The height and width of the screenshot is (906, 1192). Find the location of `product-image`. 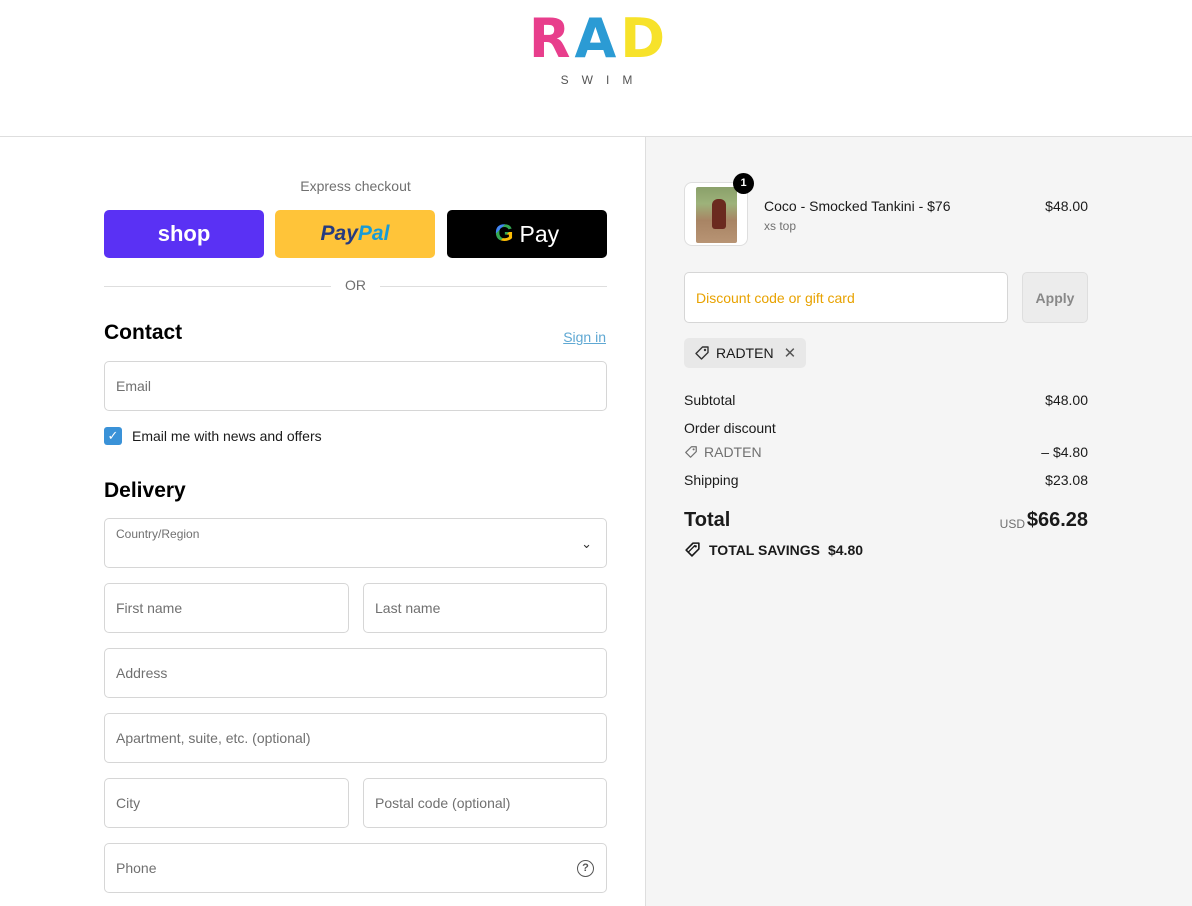

product-image is located at coordinates (716, 215).